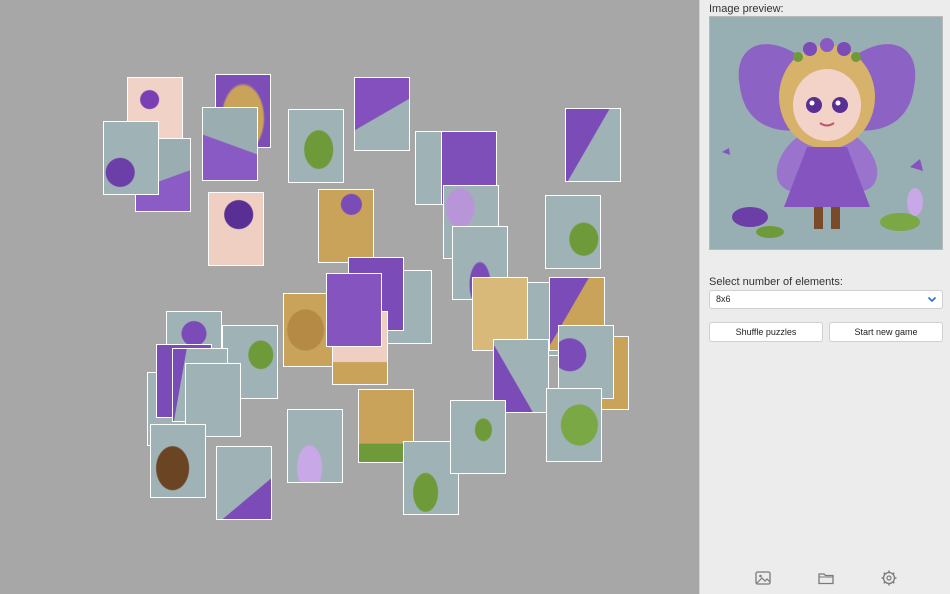 The width and height of the screenshot is (950, 594). What do you see at coordinates (826, 133) in the screenshot?
I see `image-preview` at bounding box center [826, 133].